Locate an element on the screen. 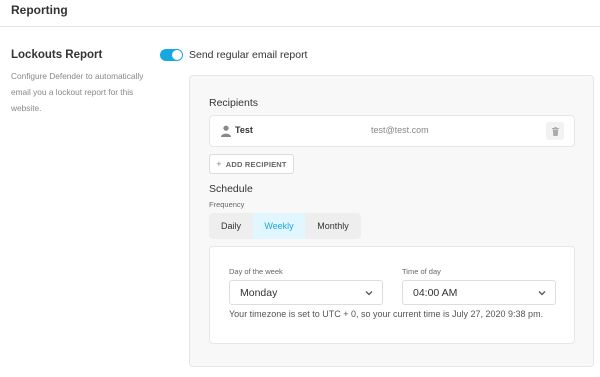 The width and height of the screenshot is (600, 377). page-title: Reporting is located at coordinates (39, 10).